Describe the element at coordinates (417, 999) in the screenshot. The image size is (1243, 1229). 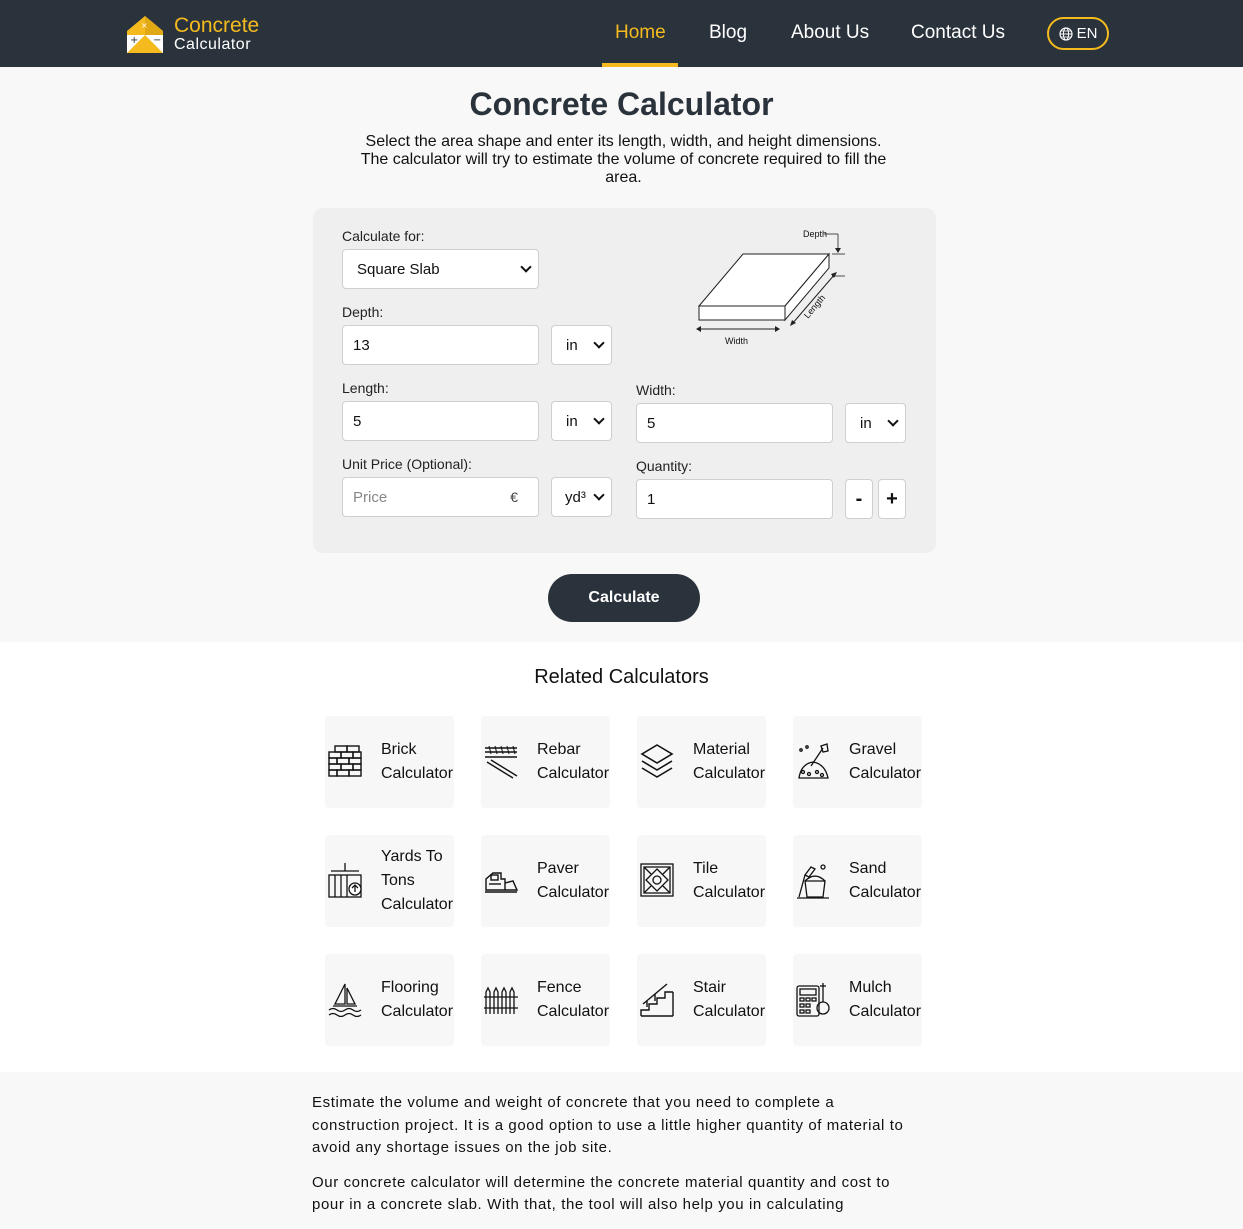
I see `related-flooring-label: Flooring Calculator` at that location.